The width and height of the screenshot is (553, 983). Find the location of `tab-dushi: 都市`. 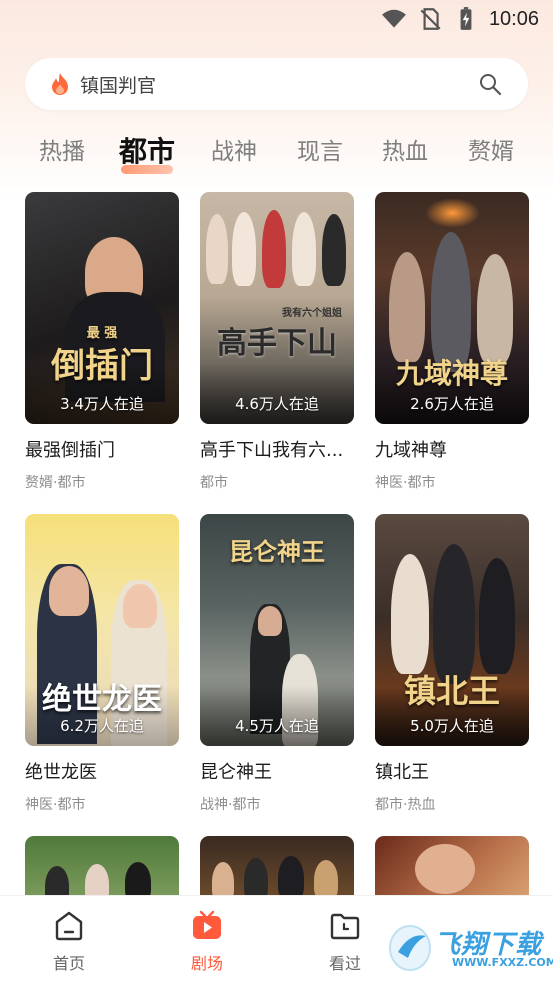

tab-dushi: 都市 is located at coordinates (147, 152).